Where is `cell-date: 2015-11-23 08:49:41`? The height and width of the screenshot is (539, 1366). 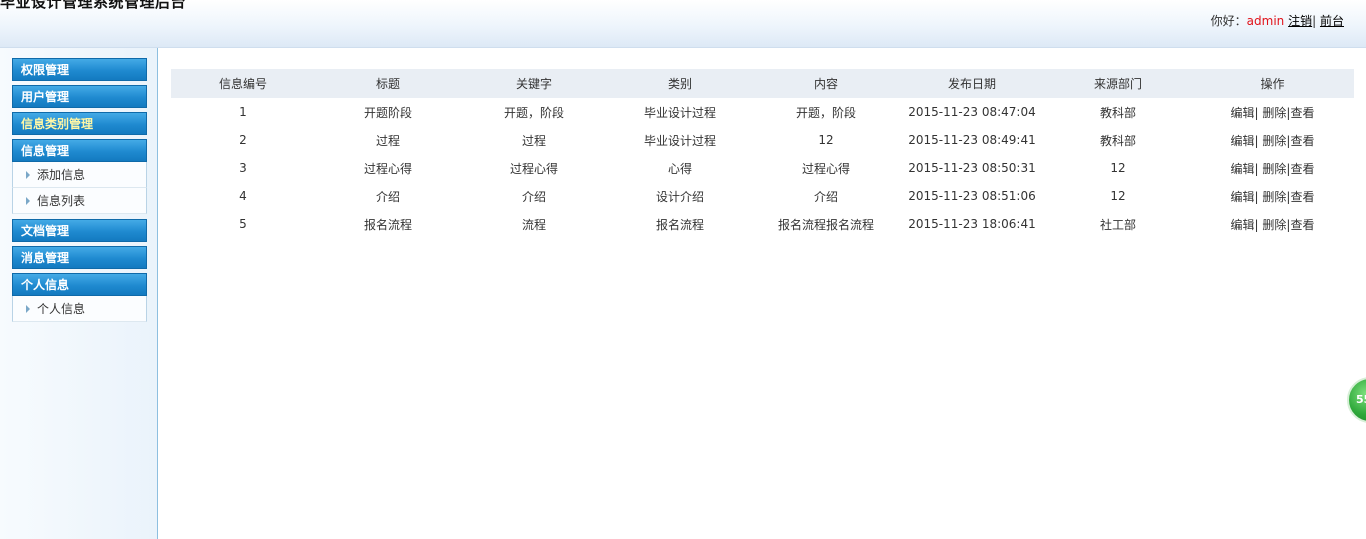 cell-date: 2015-11-23 08:49:41 is located at coordinates (972, 140).